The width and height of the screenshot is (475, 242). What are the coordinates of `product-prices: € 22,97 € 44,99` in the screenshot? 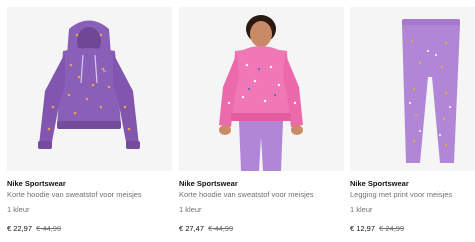 It's located at (89, 228).